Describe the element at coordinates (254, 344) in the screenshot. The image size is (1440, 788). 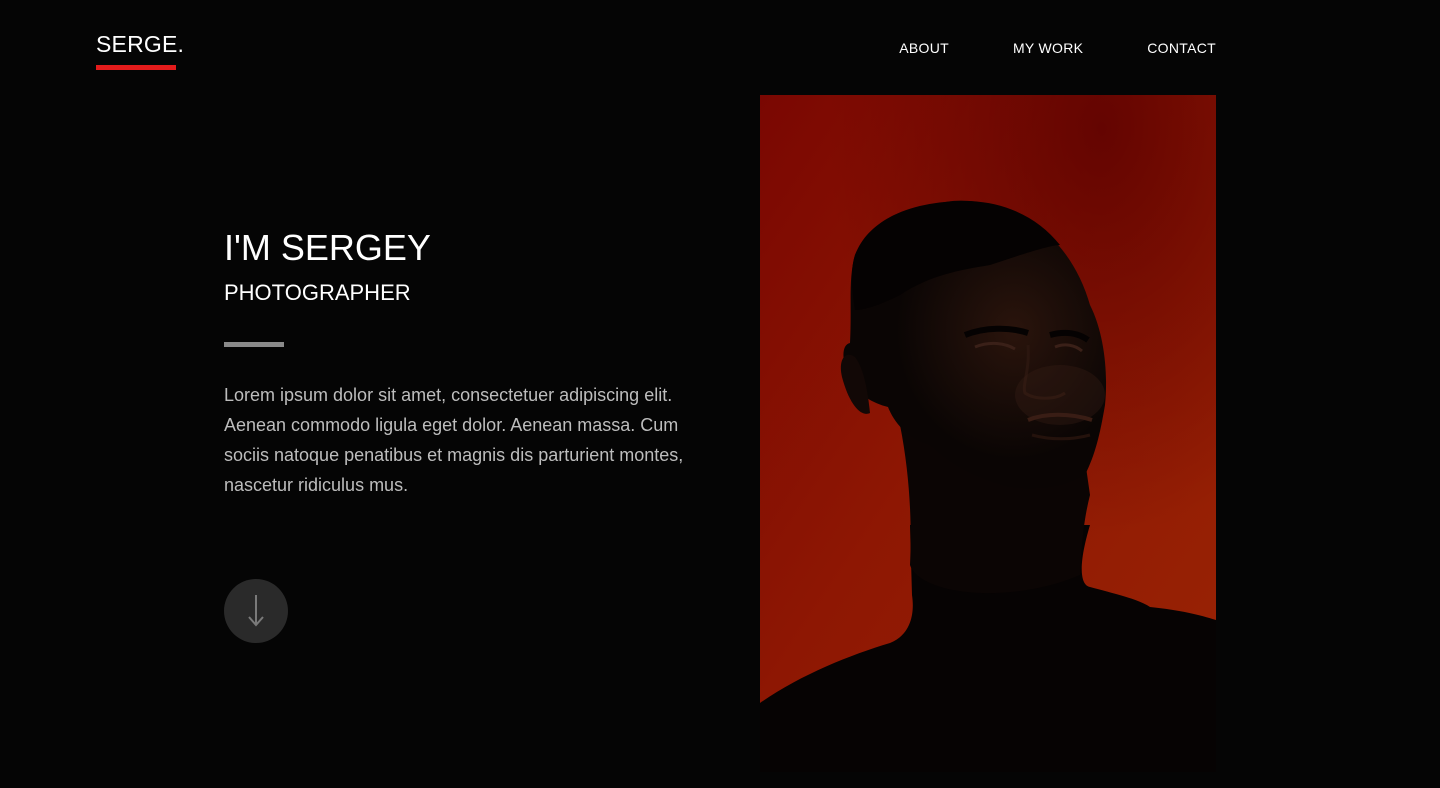
I see `hero-divider` at that location.